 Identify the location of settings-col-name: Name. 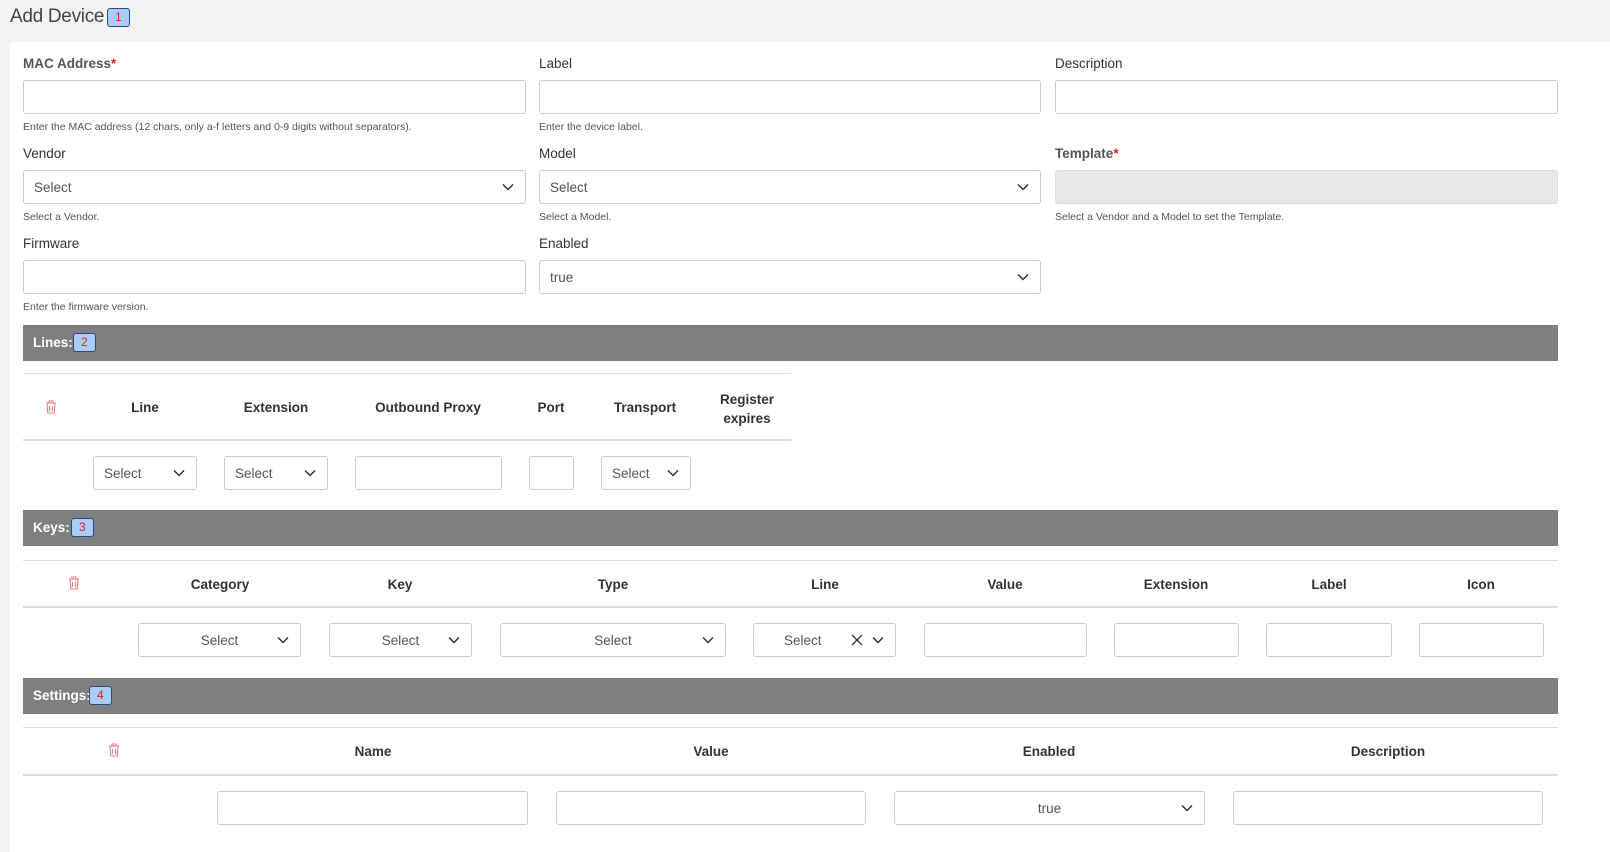
(373, 751).